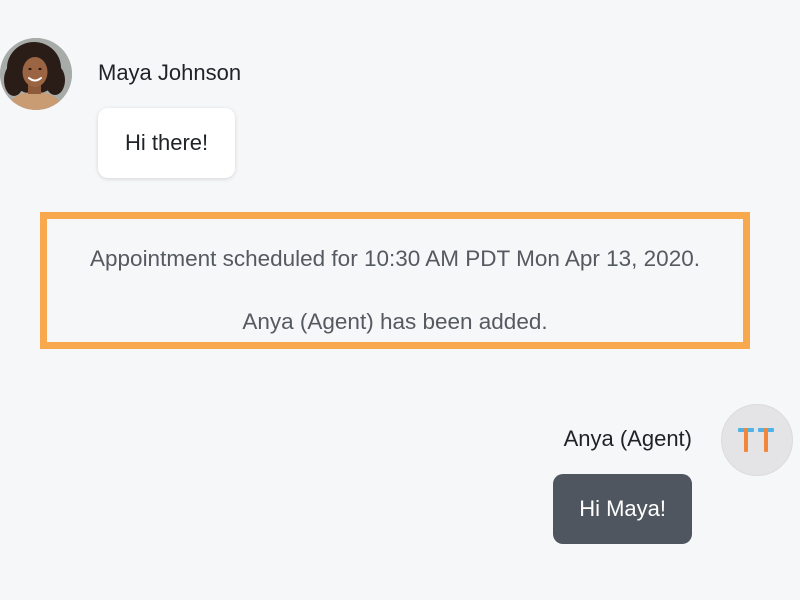  Describe the element at coordinates (170, 72) in the screenshot. I see `sender-name-maya: Maya Johnson` at that location.